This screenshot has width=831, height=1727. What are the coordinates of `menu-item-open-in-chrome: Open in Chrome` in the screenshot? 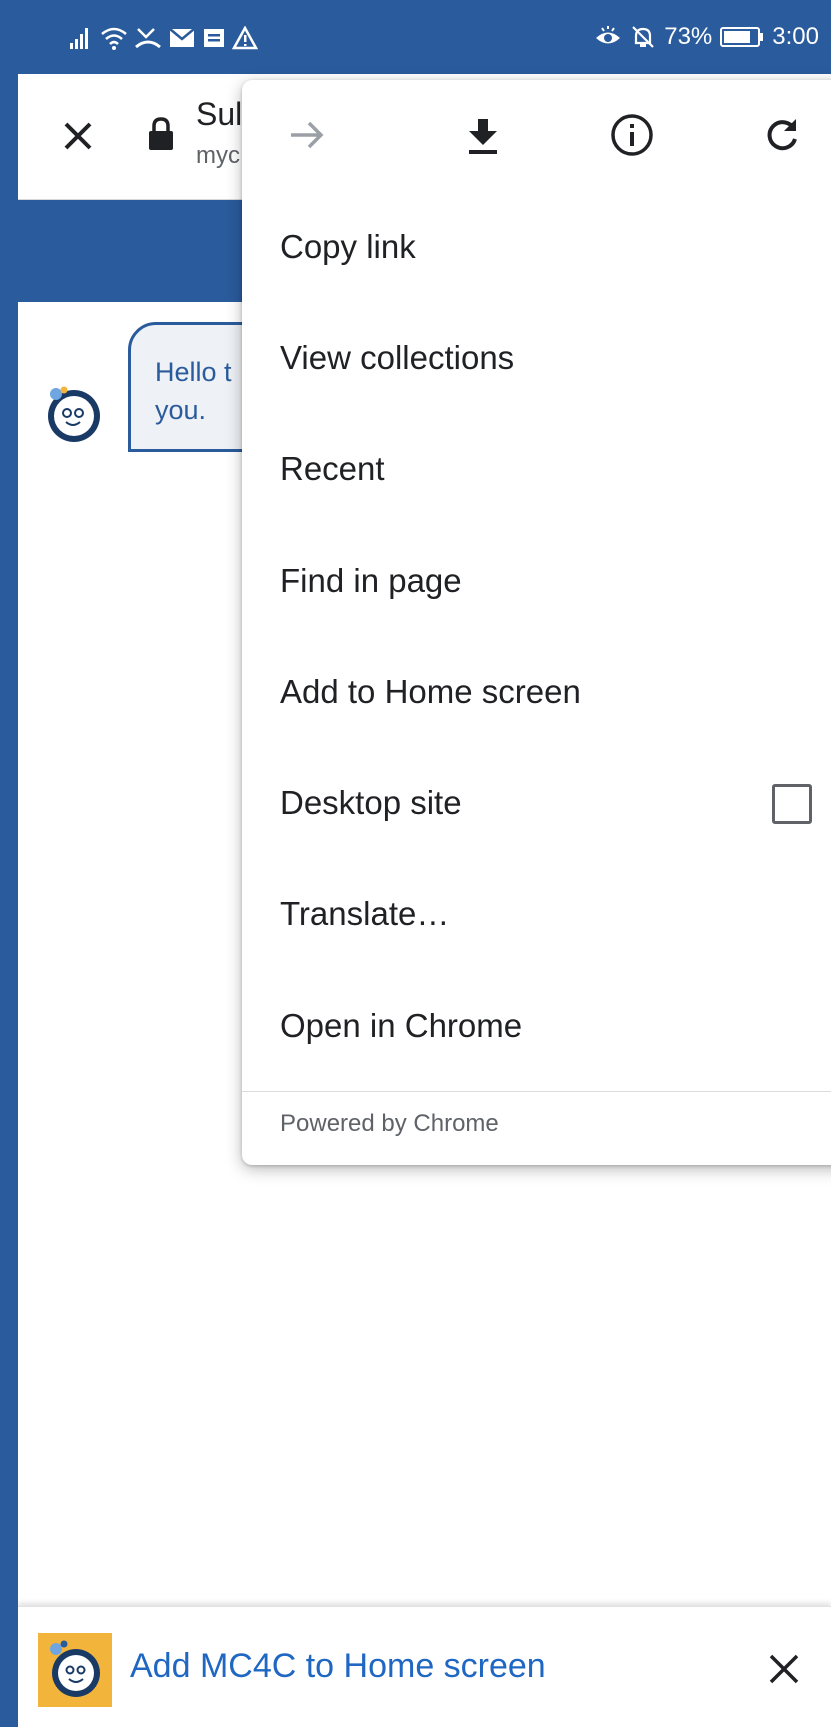 It's located at (536, 1025).